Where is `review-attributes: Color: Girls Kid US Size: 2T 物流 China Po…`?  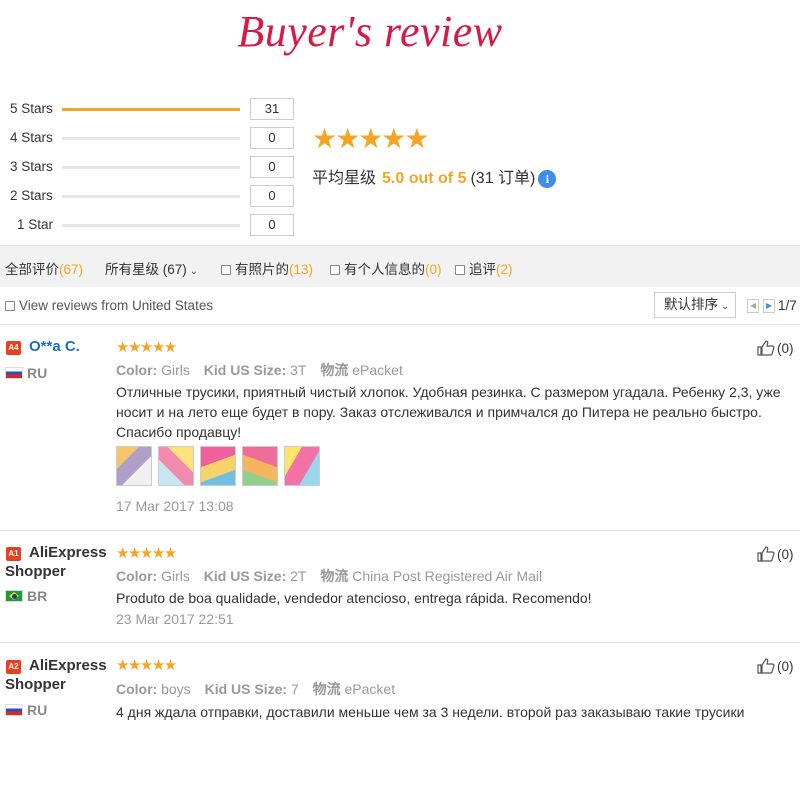 review-attributes: Color: Girls Kid US Size: 2T 物流 China Po… is located at coordinates (329, 576).